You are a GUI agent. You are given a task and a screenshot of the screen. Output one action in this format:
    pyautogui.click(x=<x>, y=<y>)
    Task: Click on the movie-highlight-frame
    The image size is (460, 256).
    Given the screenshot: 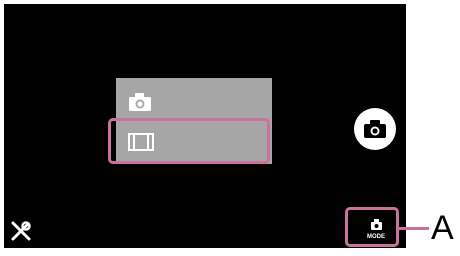 What is the action you would take?
    pyautogui.click(x=189, y=141)
    